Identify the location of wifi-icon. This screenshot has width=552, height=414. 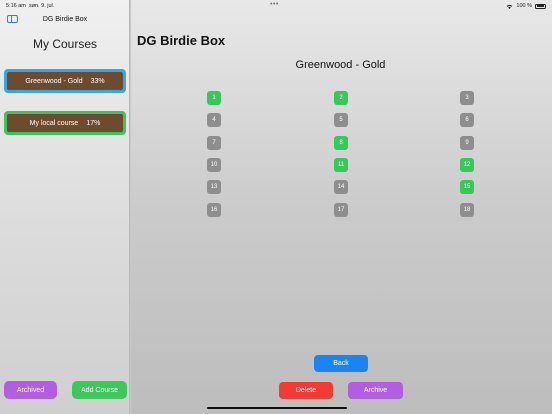
(509, 6).